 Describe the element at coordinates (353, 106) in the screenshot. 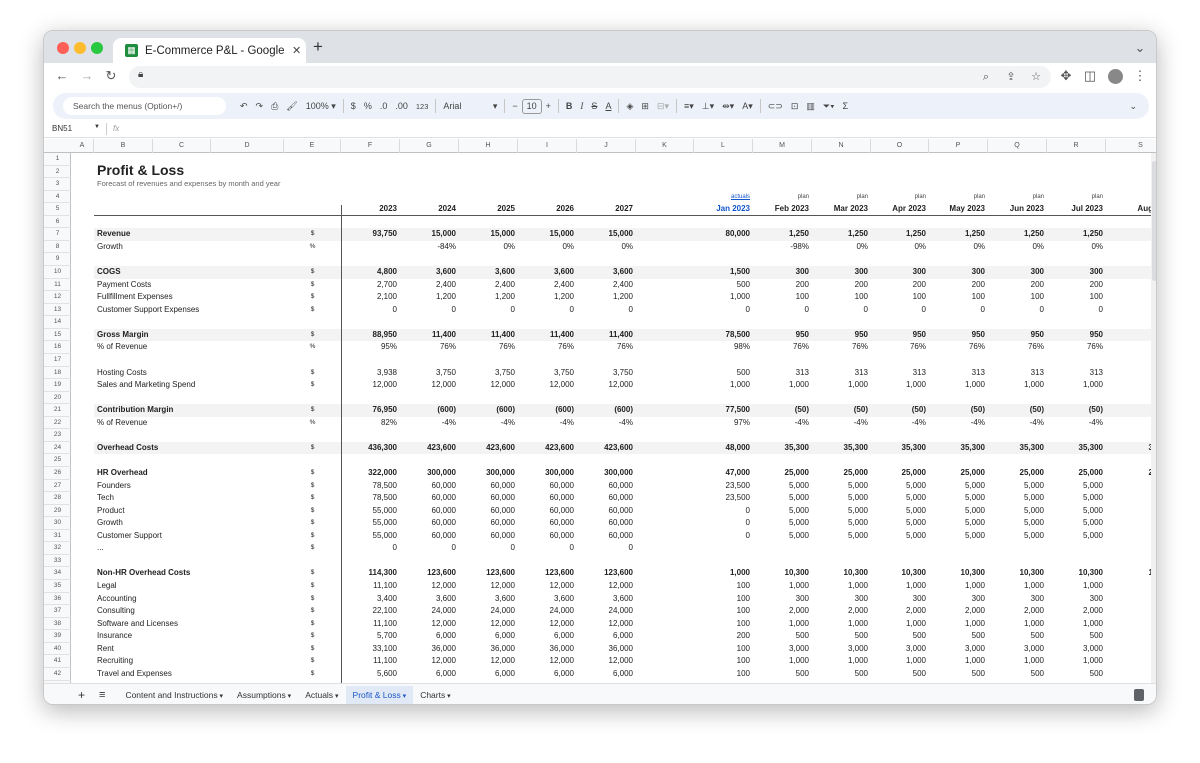

I see `currency-button: $` at that location.